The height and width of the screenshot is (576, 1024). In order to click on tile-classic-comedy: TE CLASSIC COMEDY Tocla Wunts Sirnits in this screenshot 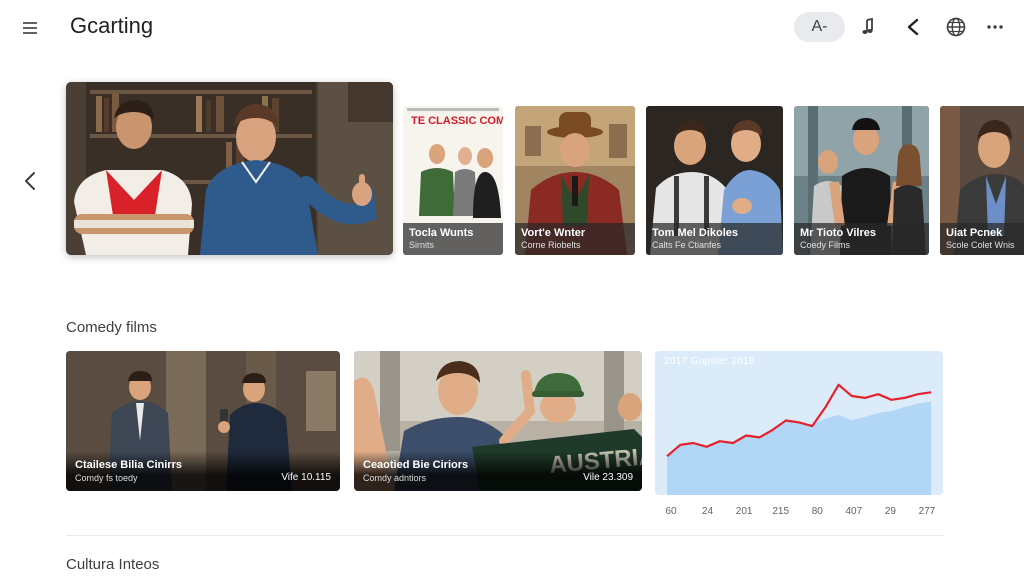, I will do `click(453, 180)`.